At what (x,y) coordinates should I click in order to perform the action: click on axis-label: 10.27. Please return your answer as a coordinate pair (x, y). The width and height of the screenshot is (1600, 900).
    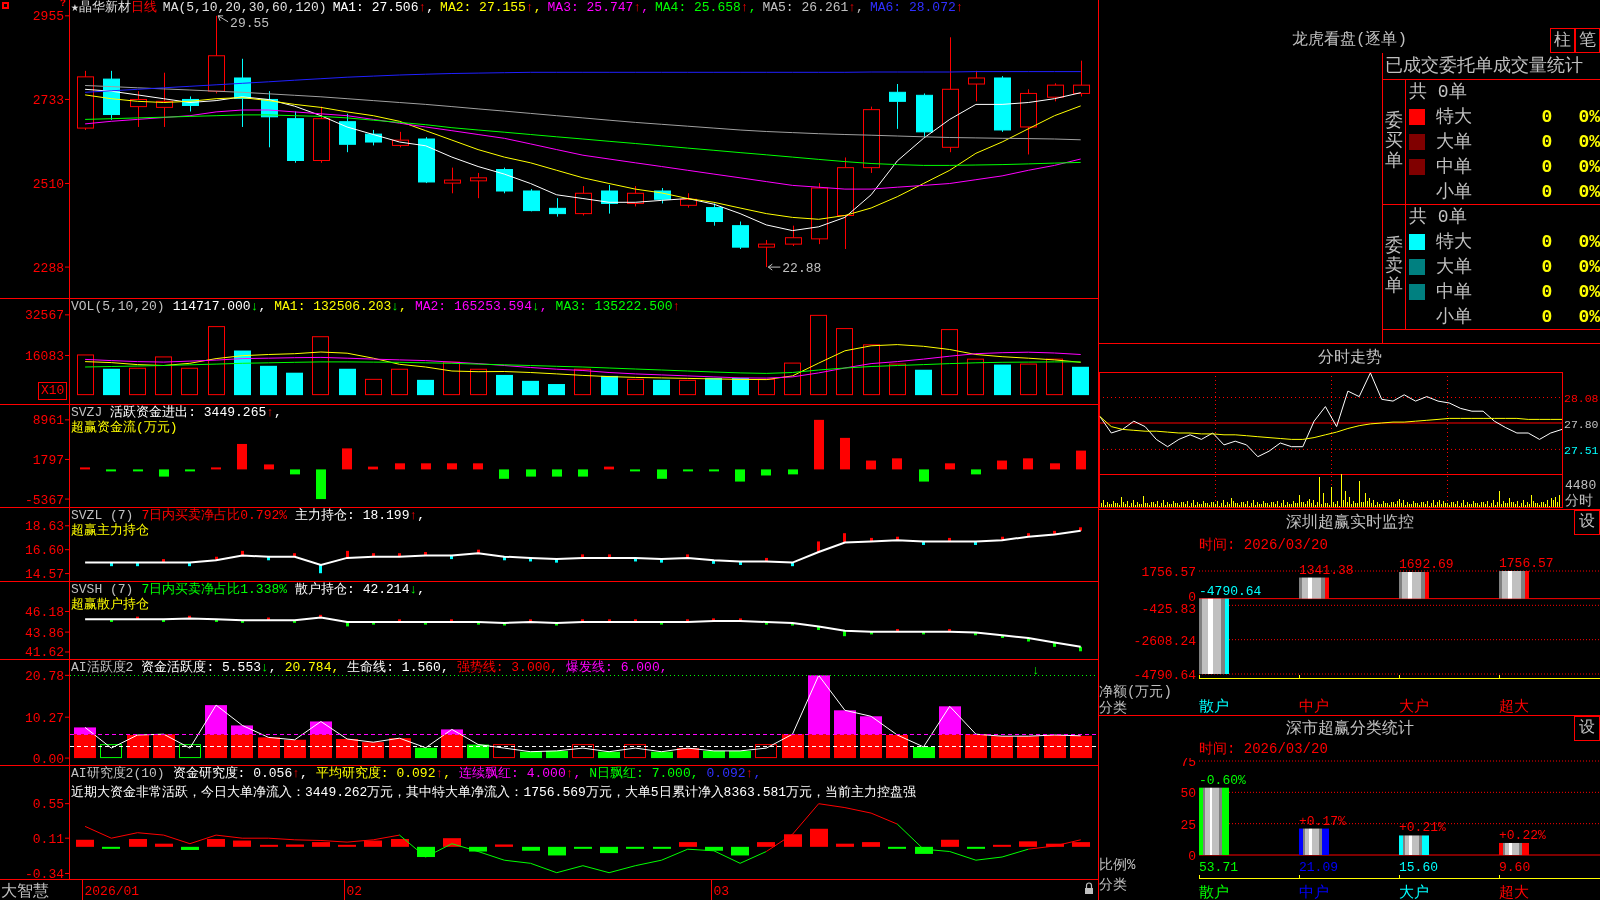
    Looking at the image, I should click on (44, 718).